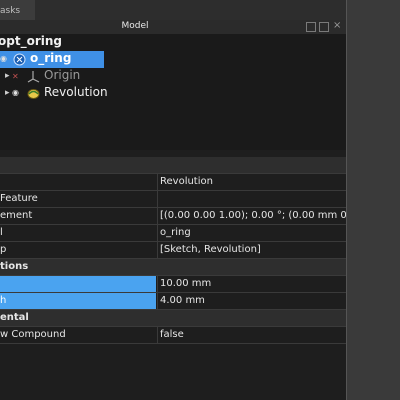  I want to click on tree-root-label: opt_oring, so click(31, 41).